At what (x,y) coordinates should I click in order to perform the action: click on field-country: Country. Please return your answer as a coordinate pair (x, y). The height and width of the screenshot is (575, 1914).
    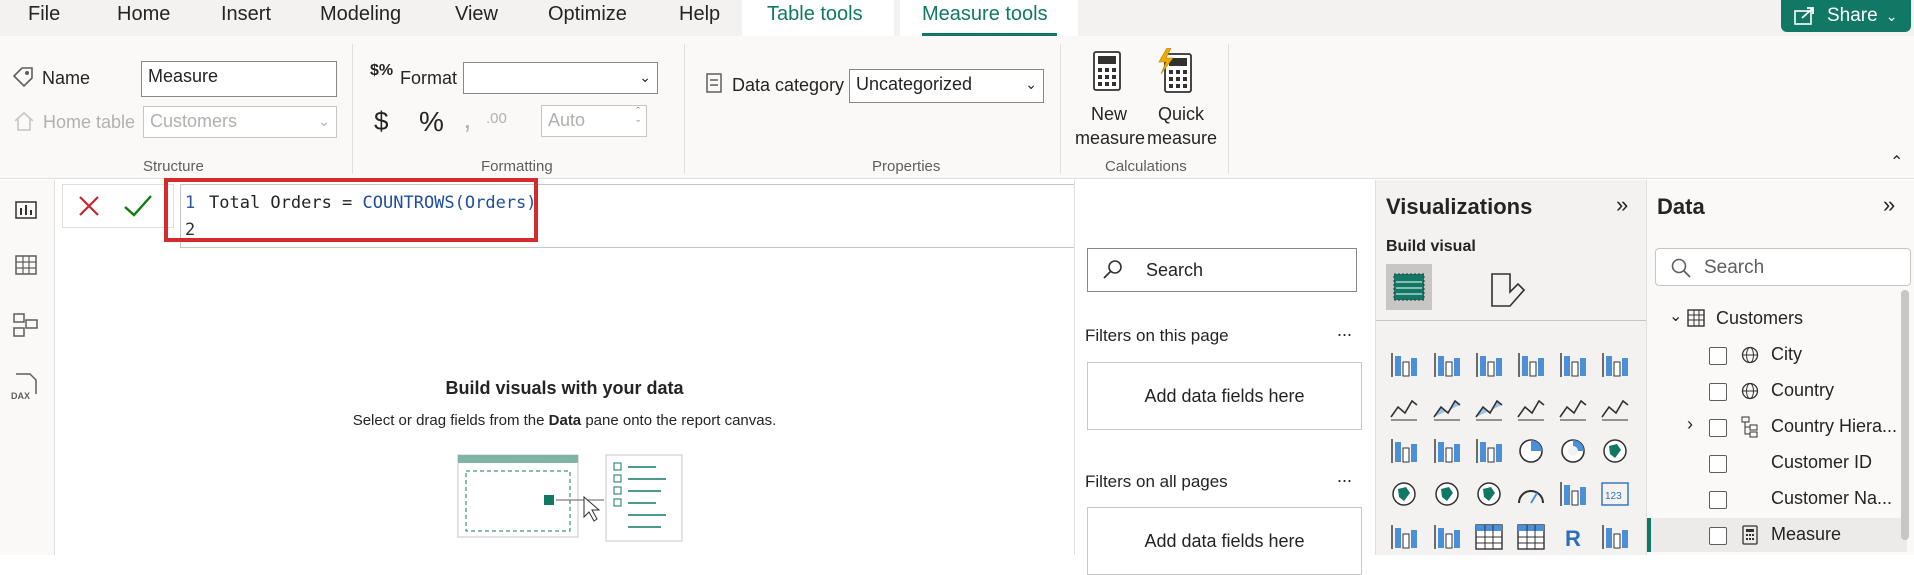
    Looking at the image, I should click on (1777, 391).